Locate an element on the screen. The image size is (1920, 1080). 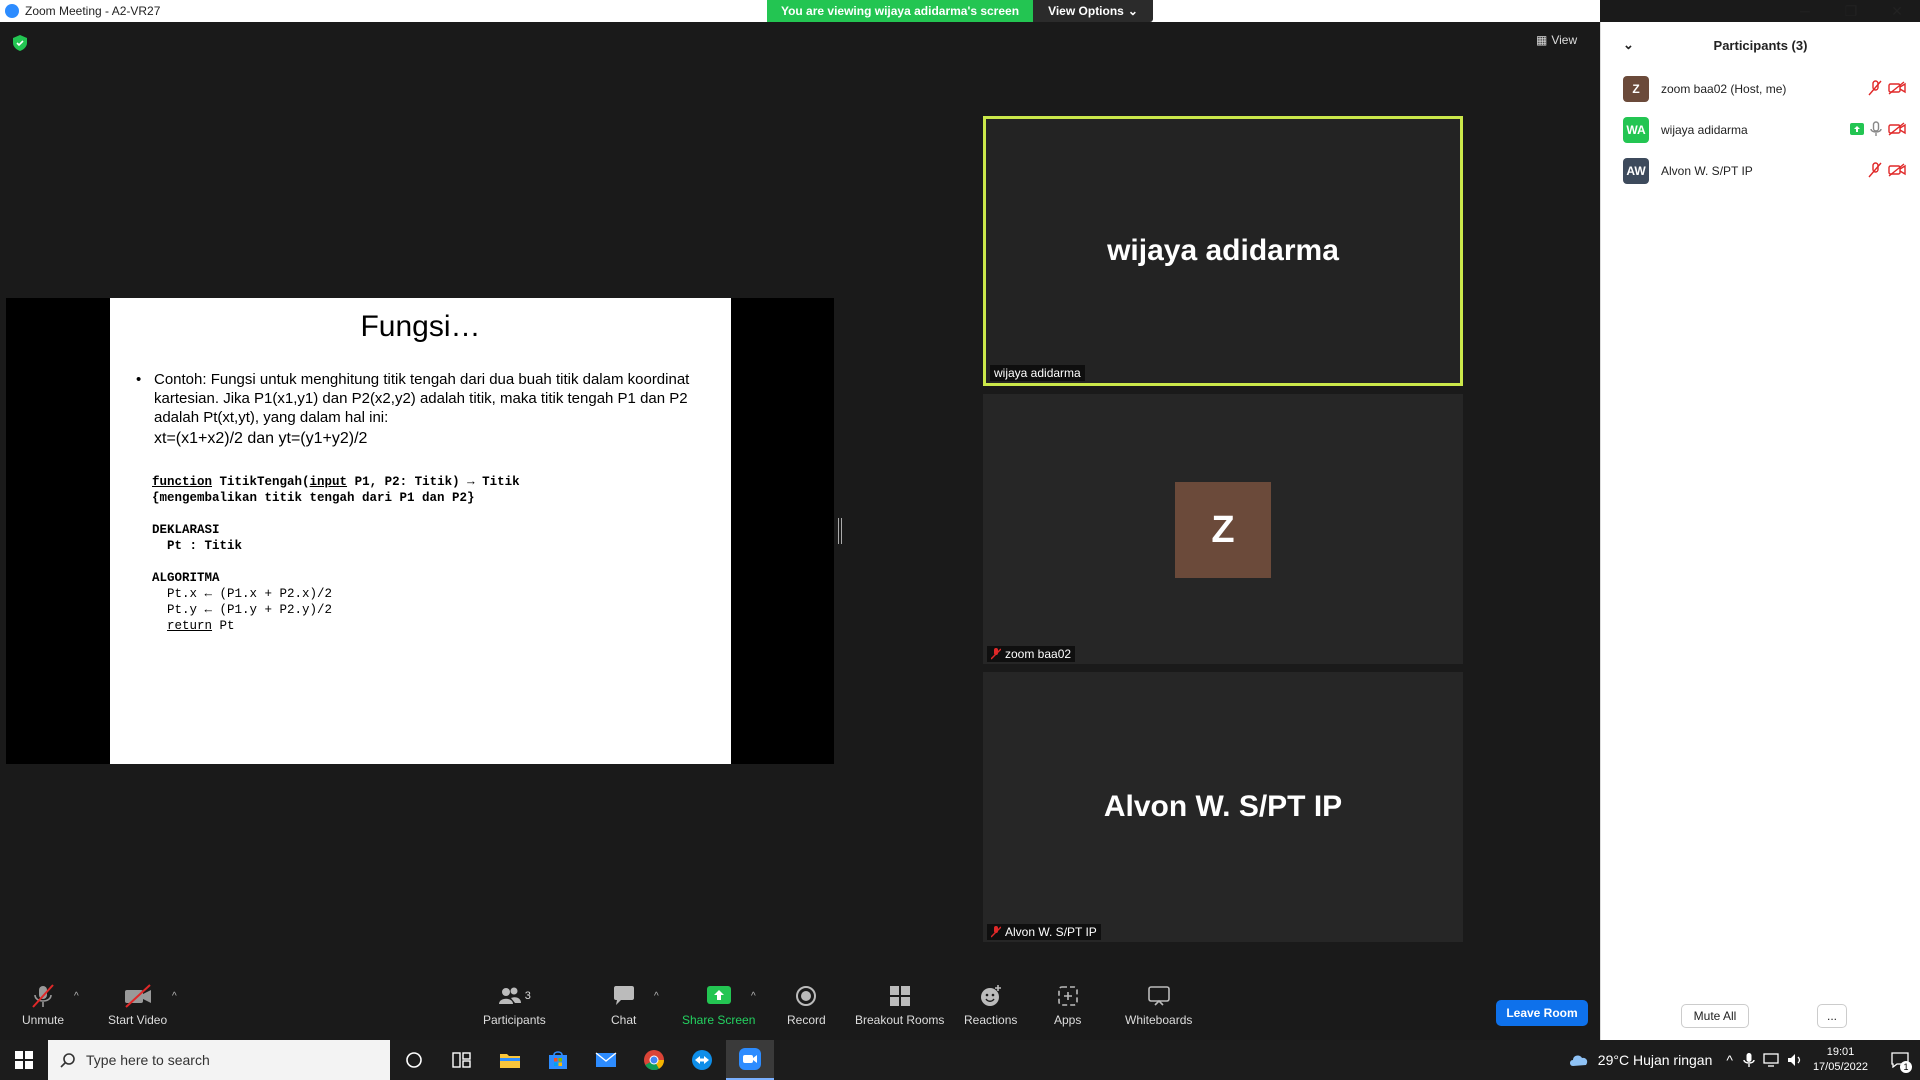
record-button: Record is located at coordinates (806, 1005).